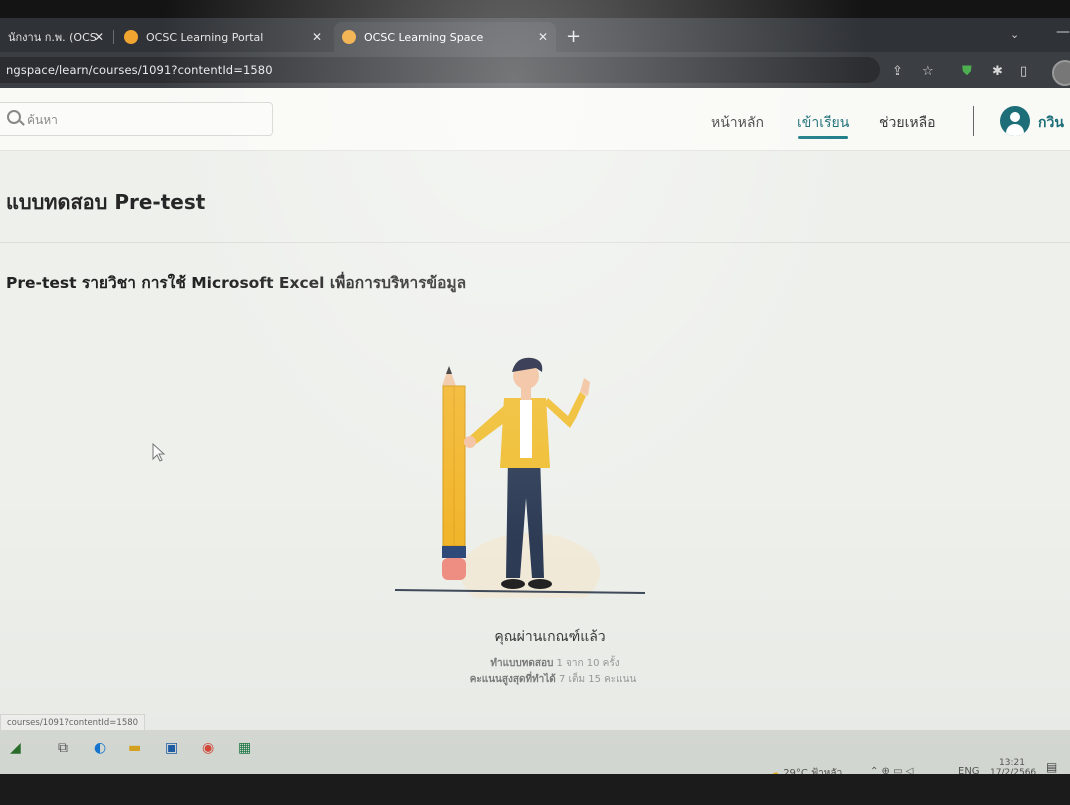 The height and width of the screenshot is (805, 1070). I want to click on clock-time: 13:21, so click(1012, 763).